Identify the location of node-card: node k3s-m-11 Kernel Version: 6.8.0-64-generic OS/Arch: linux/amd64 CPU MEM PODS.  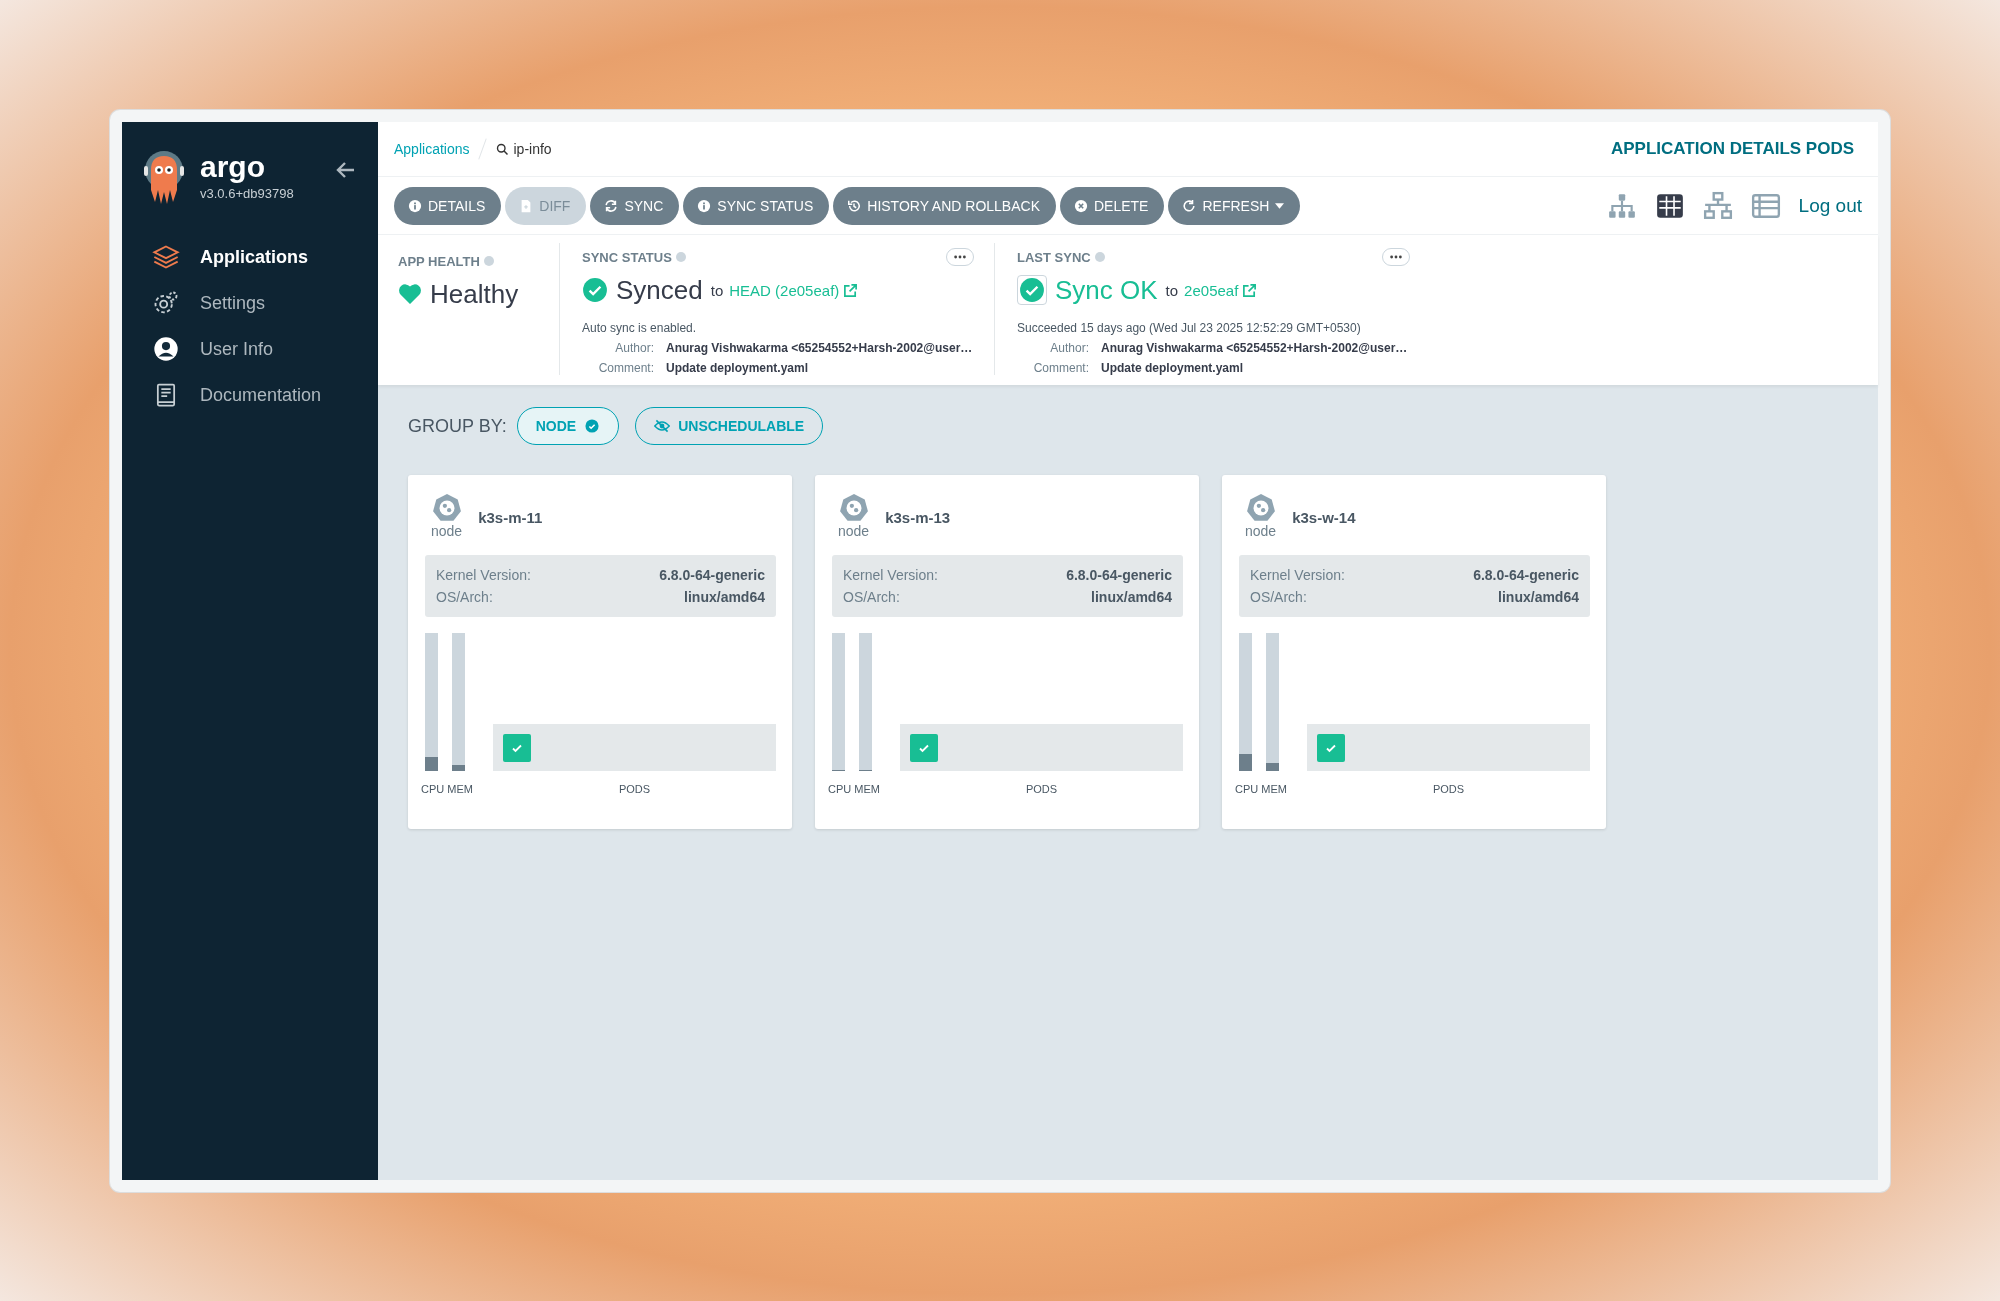
(600, 652).